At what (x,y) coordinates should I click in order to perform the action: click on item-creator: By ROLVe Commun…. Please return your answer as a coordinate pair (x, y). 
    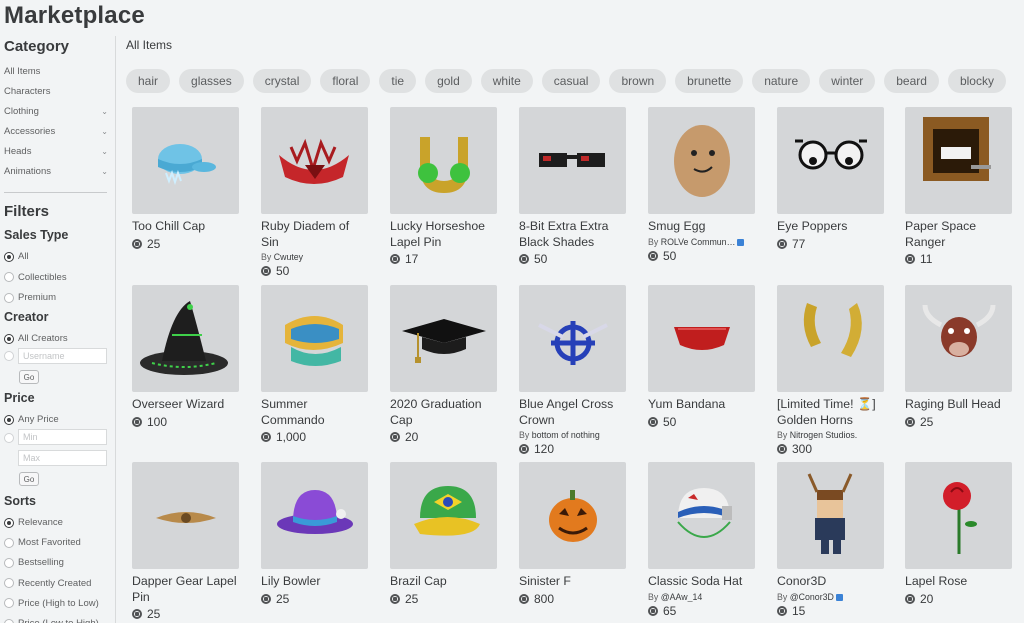
    Looking at the image, I should click on (700, 242).